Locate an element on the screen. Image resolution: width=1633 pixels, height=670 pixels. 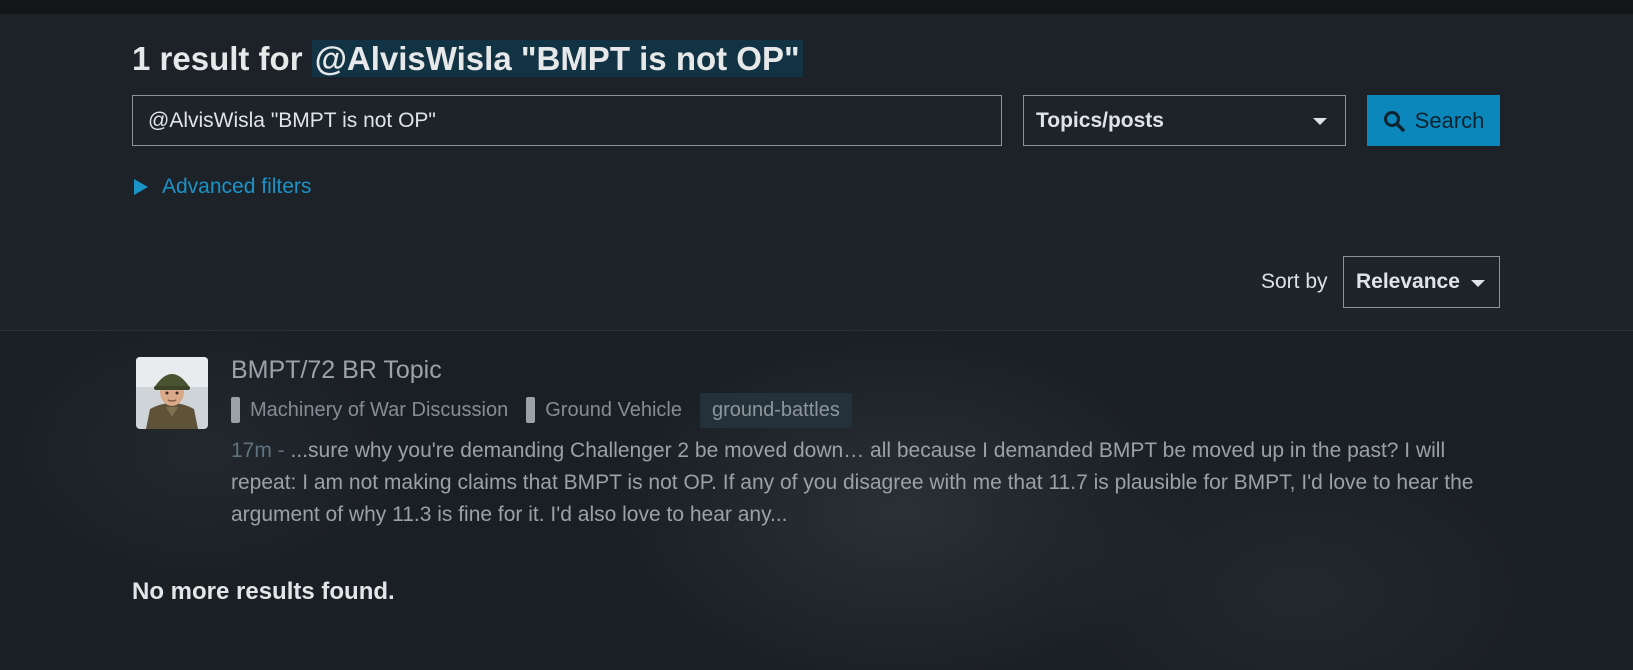
search-type-select: Topics/posts is located at coordinates (1184, 120).